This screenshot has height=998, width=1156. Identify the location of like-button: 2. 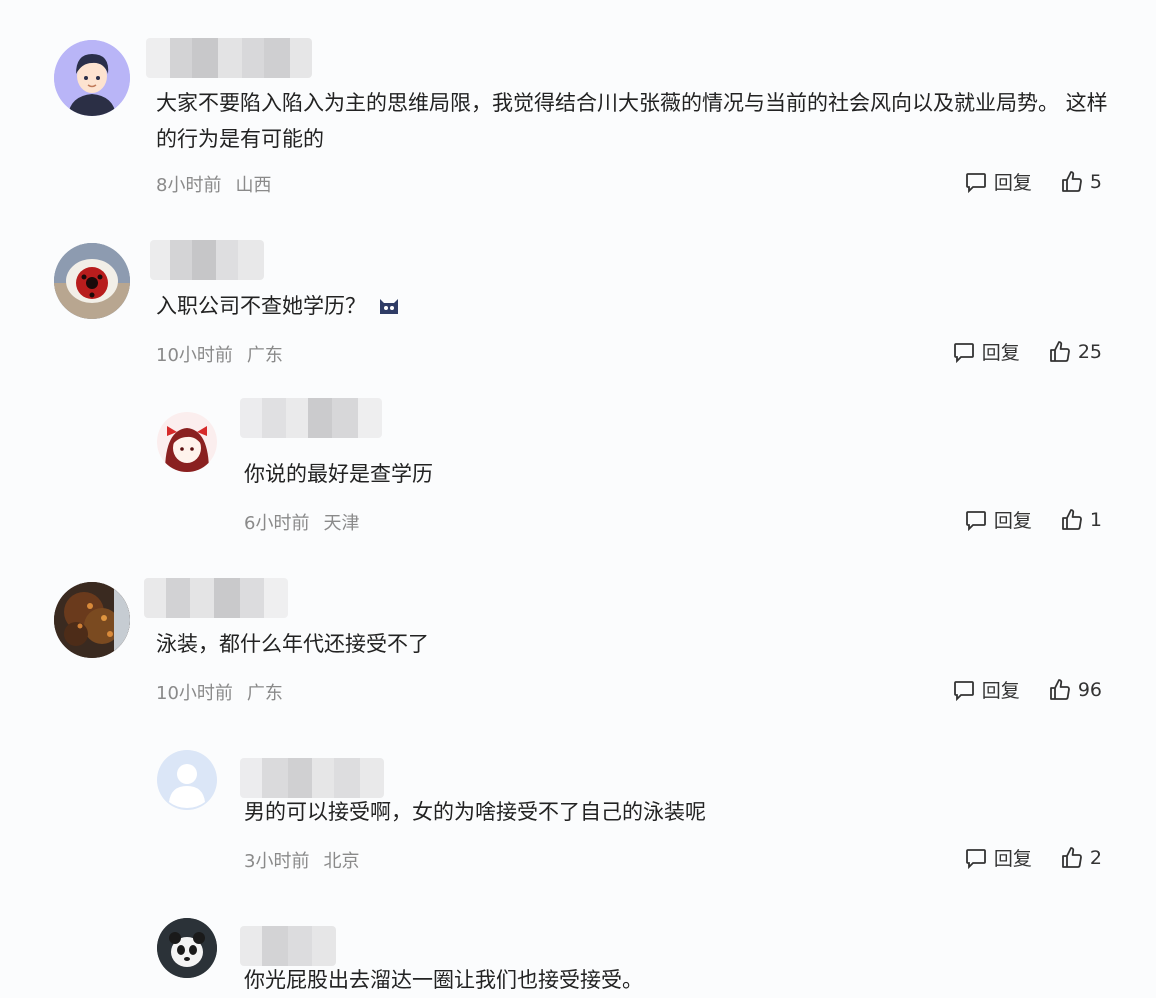
(1081, 858).